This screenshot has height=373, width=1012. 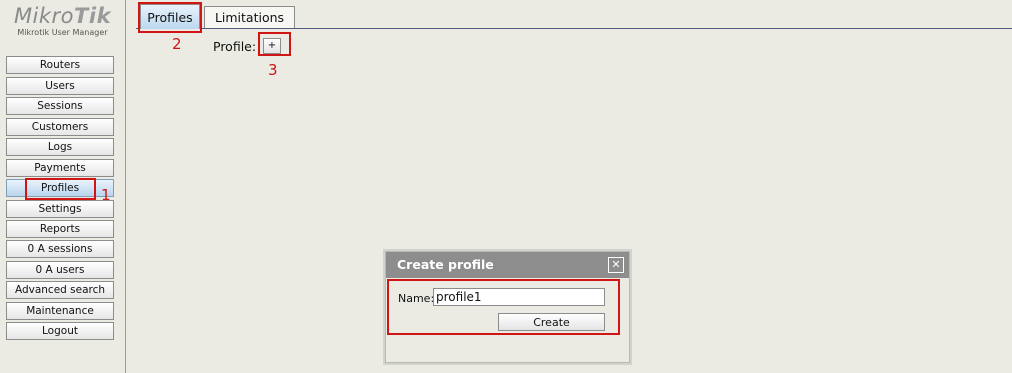 I want to click on sidebar-item-logs: Logs, so click(x=60, y=147).